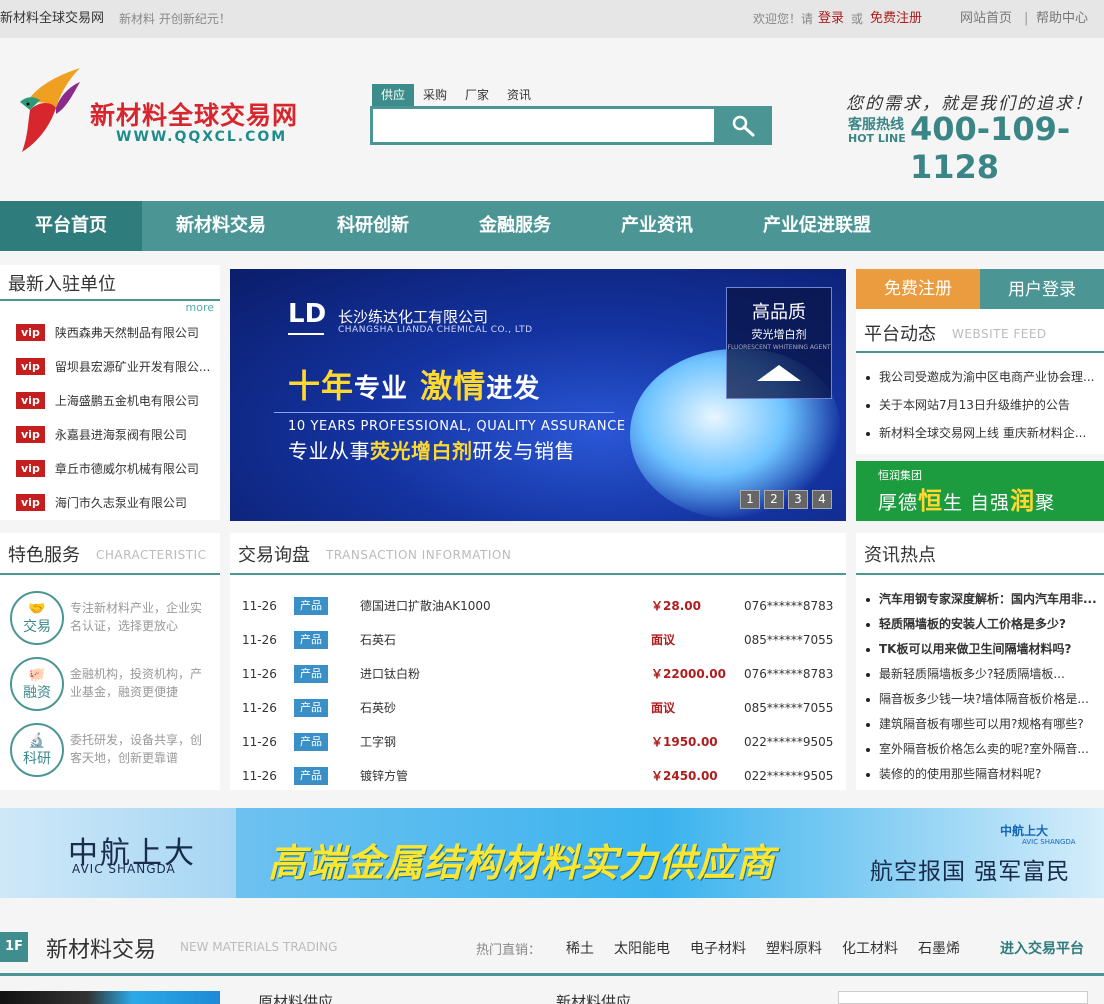 Image resolution: width=1104 pixels, height=1004 pixels. Describe the element at coordinates (62, 284) in the screenshot. I see `members-title: 最新入驻单位` at that location.